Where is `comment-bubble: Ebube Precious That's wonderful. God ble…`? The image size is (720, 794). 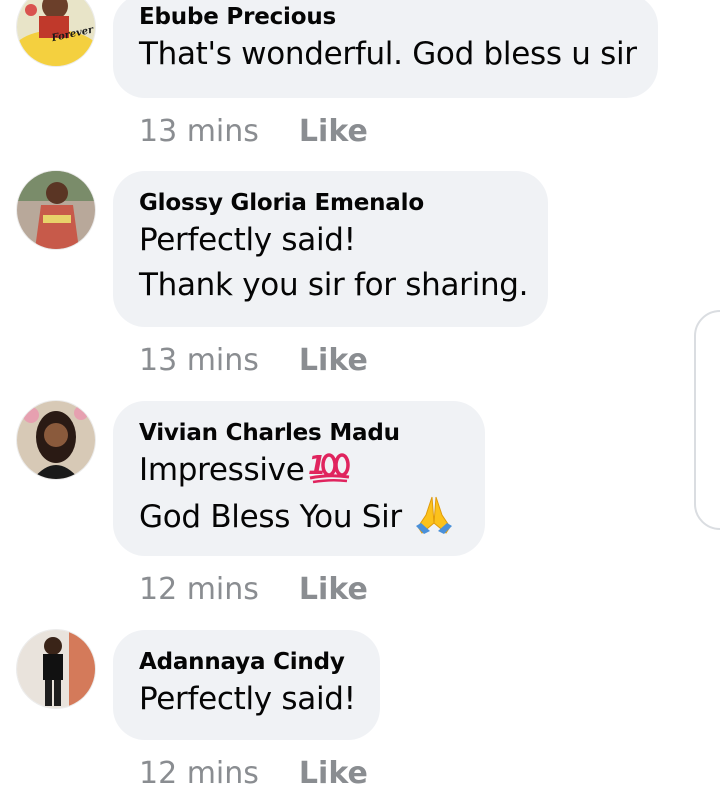
comment-bubble: Ebube Precious That's wonderful. God ble… is located at coordinates (385, 49).